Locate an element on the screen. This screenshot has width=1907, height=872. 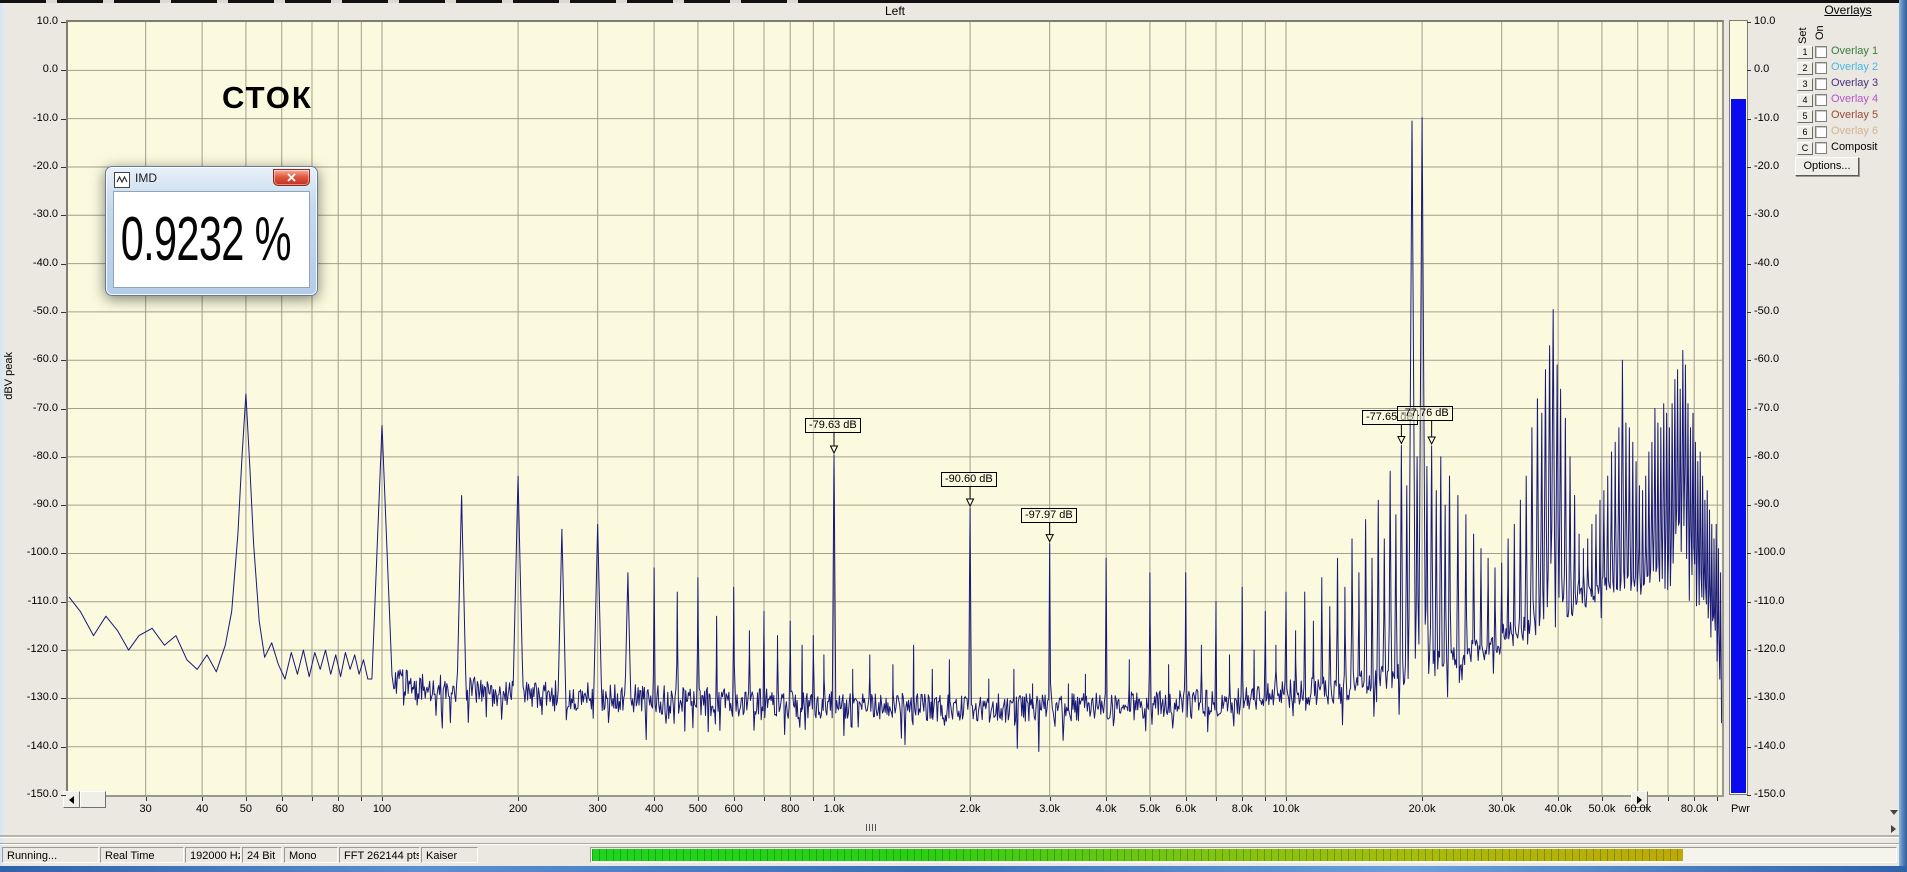
x-axis-label: 30 is located at coordinates (145, 809).